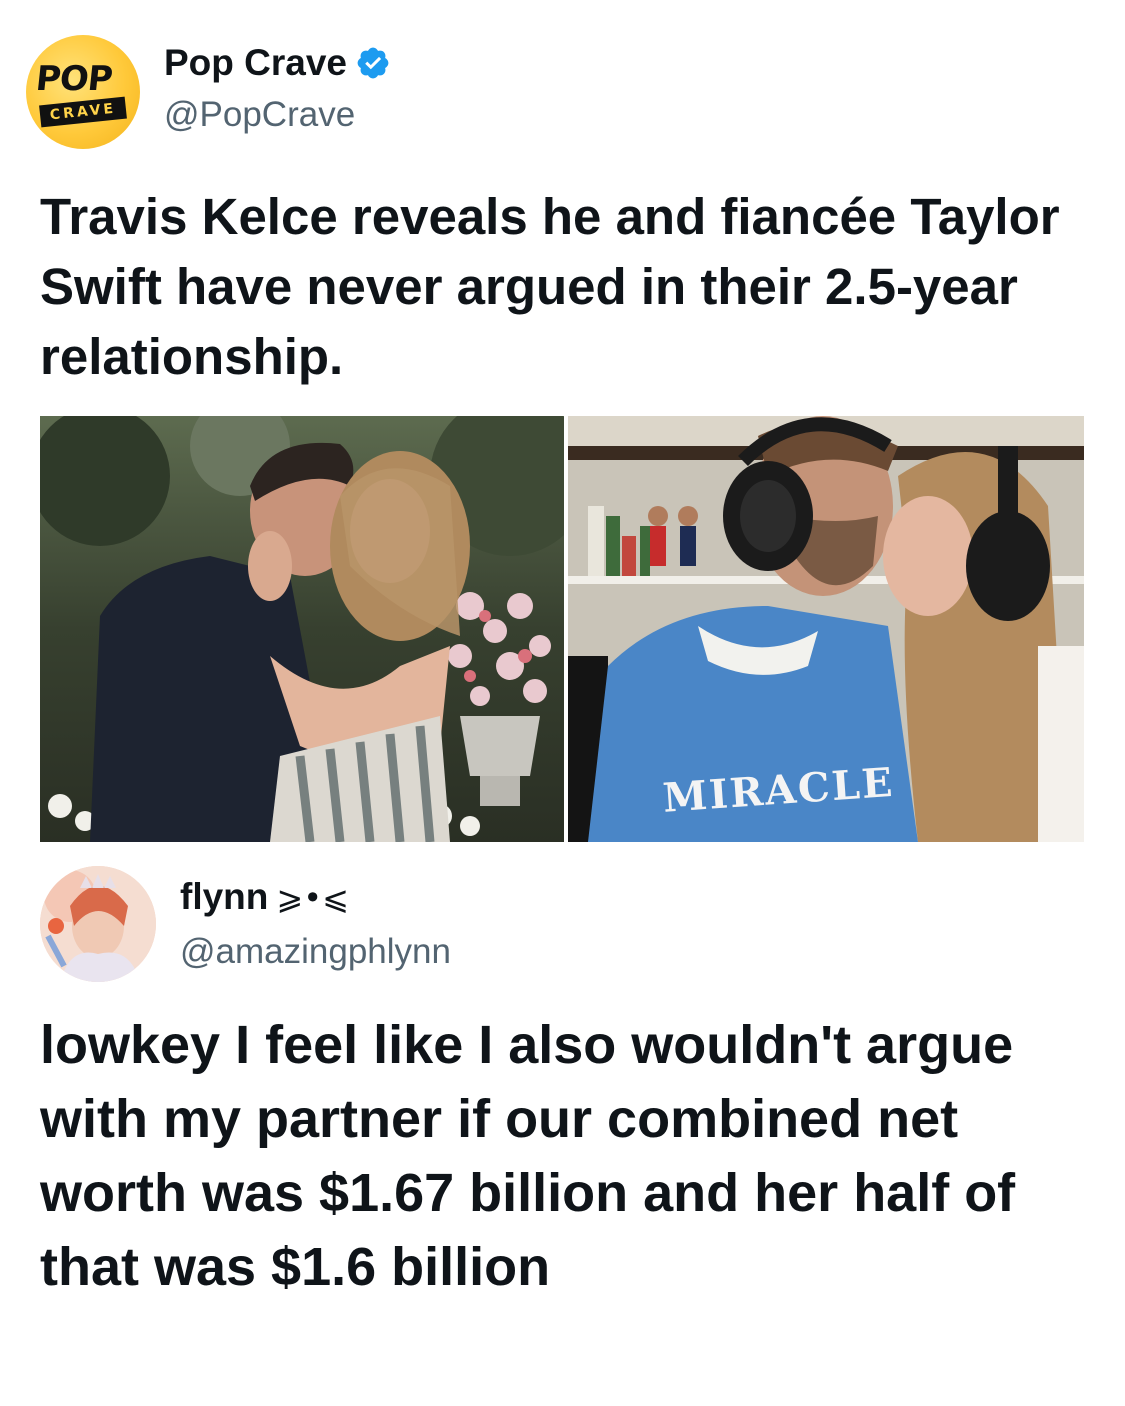 The width and height of the screenshot is (1125, 1406). What do you see at coordinates (73, 79) in the screenshot?
I see `avatar-logo-top: POP` at bounding box center [73, 79].